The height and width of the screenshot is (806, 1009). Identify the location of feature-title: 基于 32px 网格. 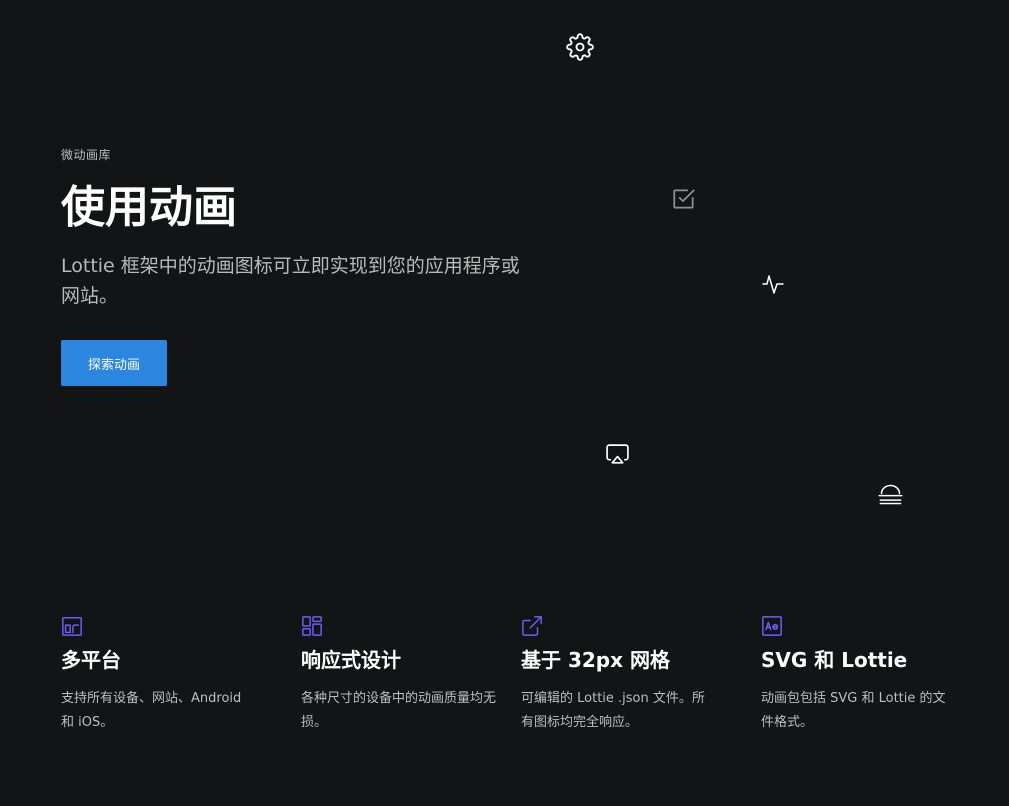
(595, 660).